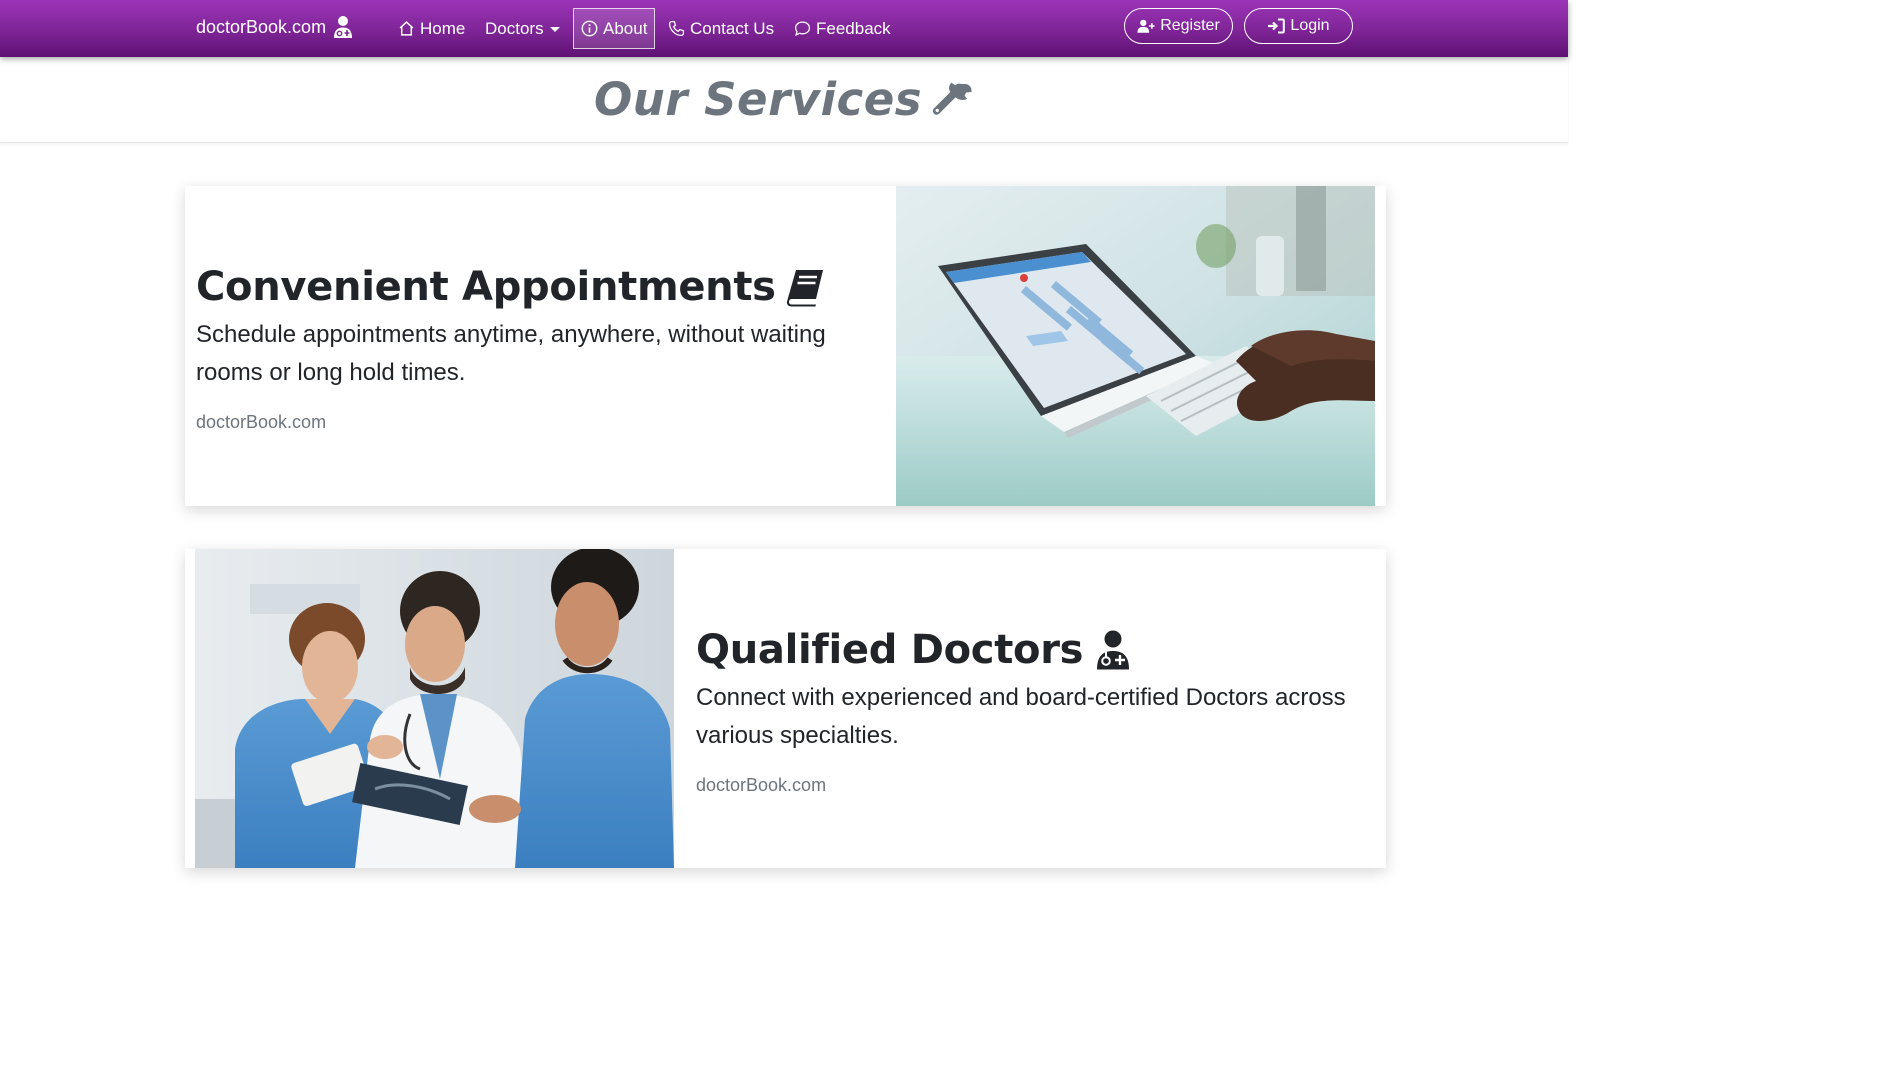 The image size is (1895, 1079). What do you see at coordinates (732, 28) in the screenshot?
I see `nav-contact-label: Contact Us` at bounding box center [732, 28].